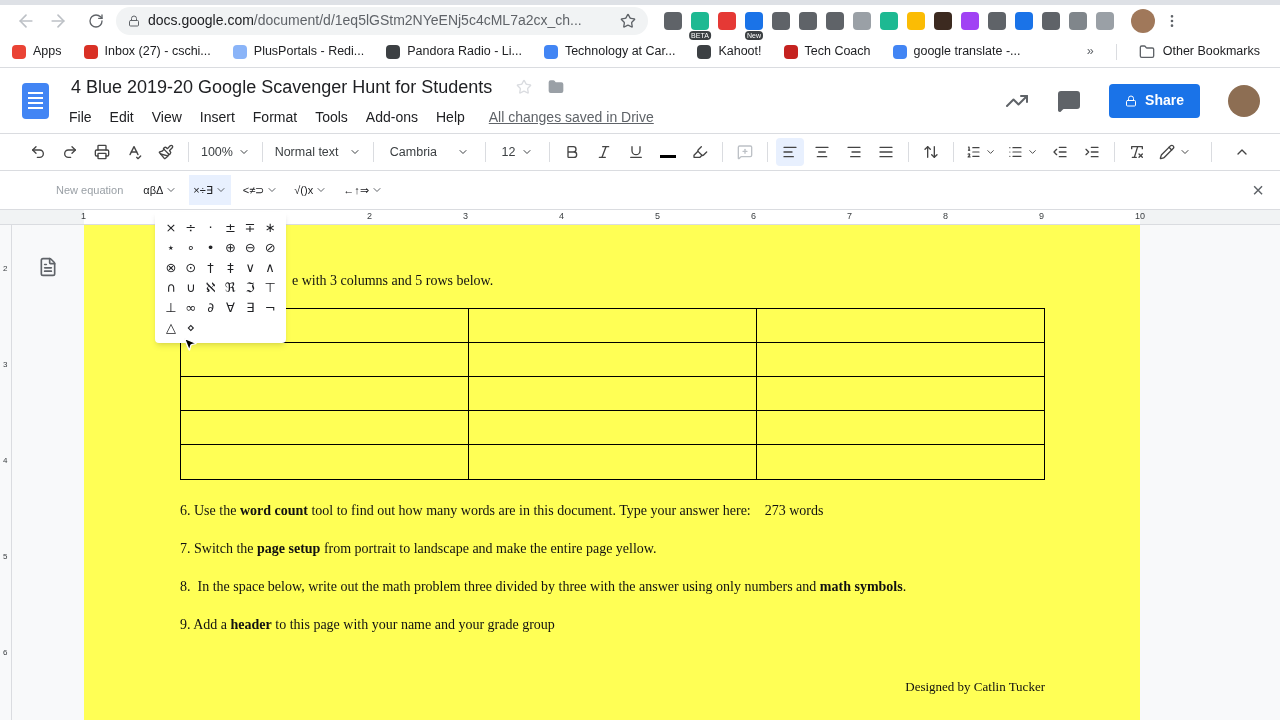 The image size is (1280, 720). I want to click on symbol-option: ⊗, so click(171, 267).